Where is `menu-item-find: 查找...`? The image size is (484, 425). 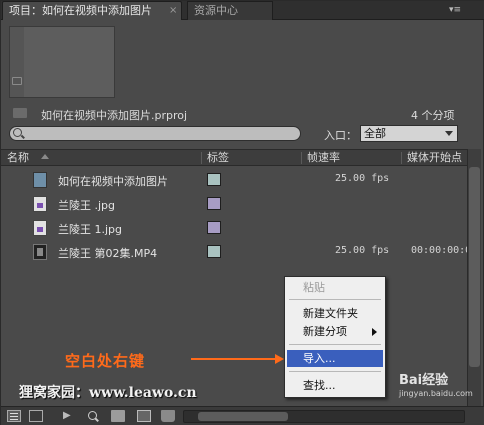
menu-item-find: 查找... is located at coordinates (335, 385).